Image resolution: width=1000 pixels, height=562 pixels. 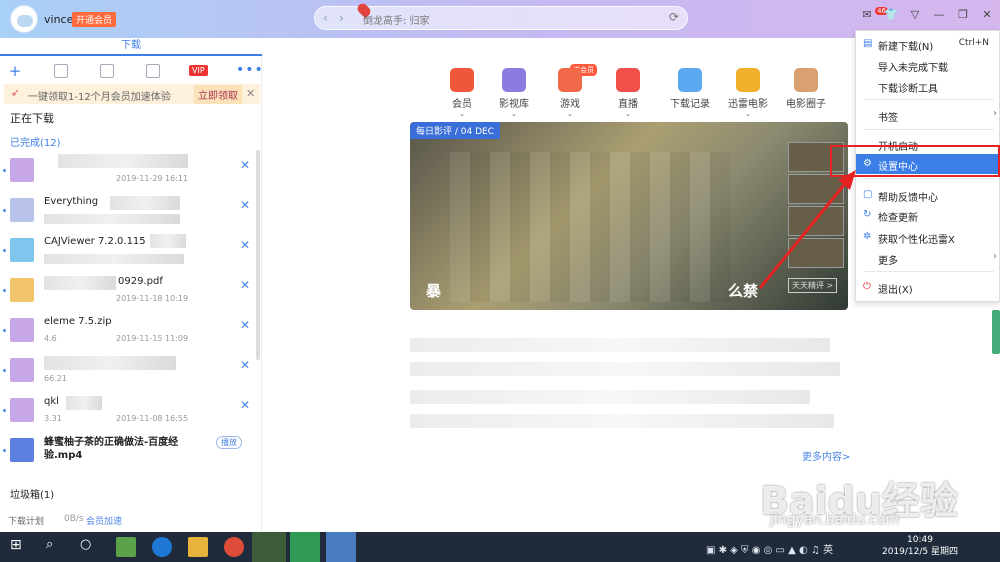 What do you see at coordinates (891, 15) in the screenshot?
I see `skin-icon: 👕` at bounding box center [891, 15].